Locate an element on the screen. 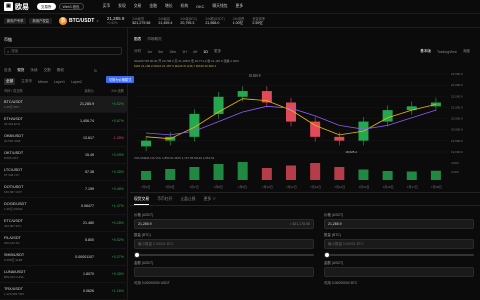  market-row: OKT/USDT 8,665 OKT 15.49 +0.09% is located at coordinates (64, 155).